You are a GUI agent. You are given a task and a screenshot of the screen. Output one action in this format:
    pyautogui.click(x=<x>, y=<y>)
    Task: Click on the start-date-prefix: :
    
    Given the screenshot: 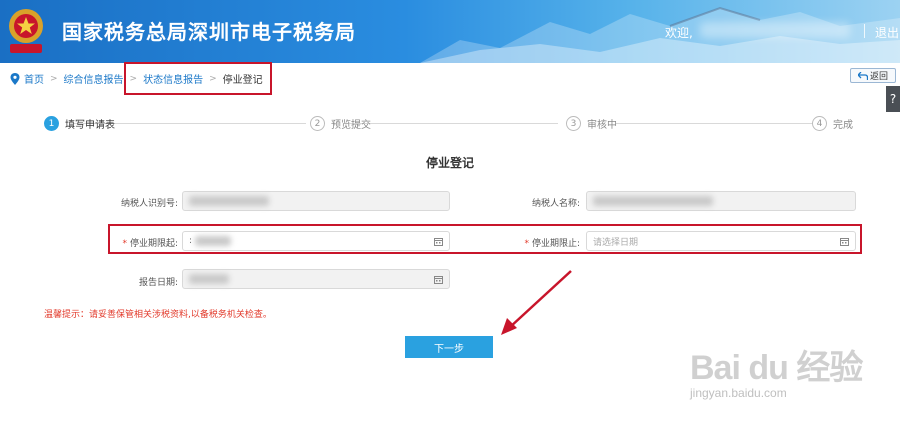 What is the action you would take?
    pyautogui.click(x=191, y=241)
    